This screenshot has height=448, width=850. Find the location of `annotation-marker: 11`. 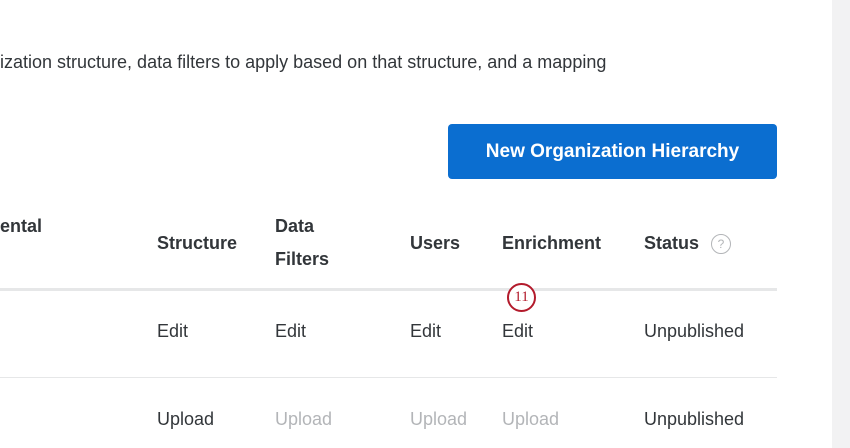

annotation-marker: 11 is located at coordinates (521, 297).